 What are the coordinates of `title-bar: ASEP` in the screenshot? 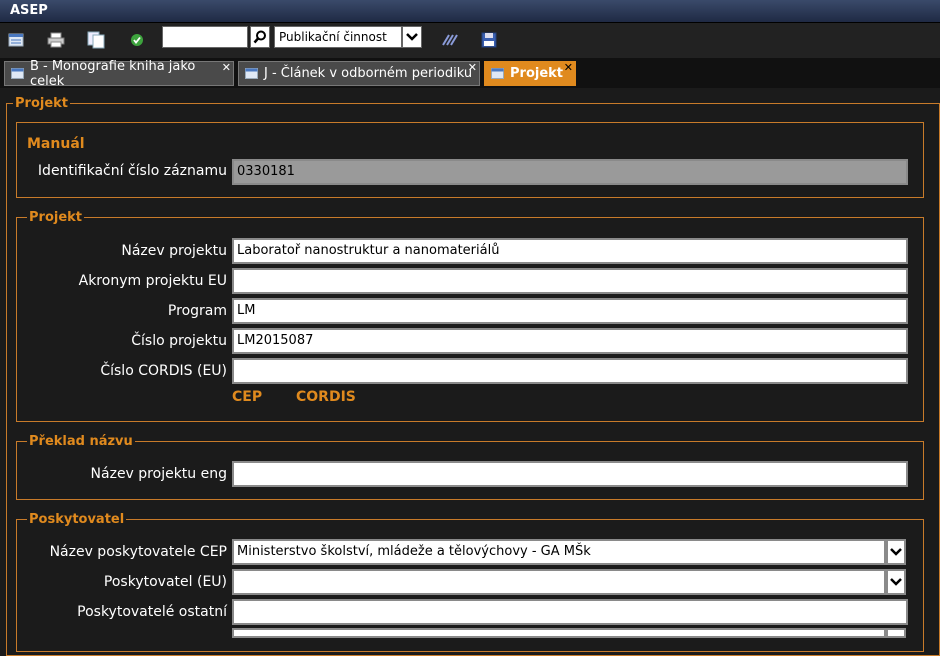 It's located at (470, 11).